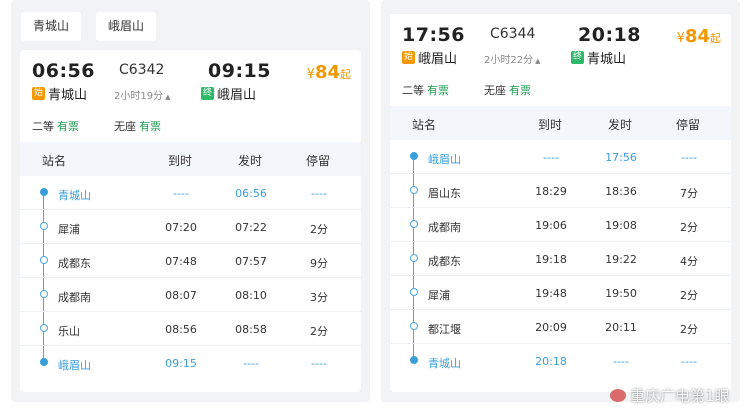  Describe the element at coordinates (551, 191) in the screenshot. I see `stop-arrive-time: 18:29` at that location.